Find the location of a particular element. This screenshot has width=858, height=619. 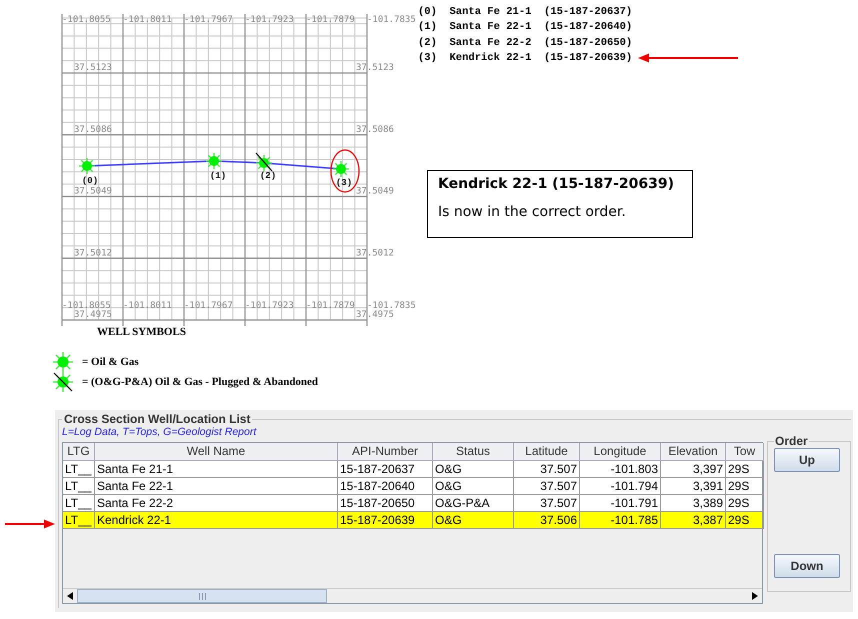

legend-text: = (O&G-P&A) Oil & Gas - Plugged & Abandoned is located at coordinates (200, 382).